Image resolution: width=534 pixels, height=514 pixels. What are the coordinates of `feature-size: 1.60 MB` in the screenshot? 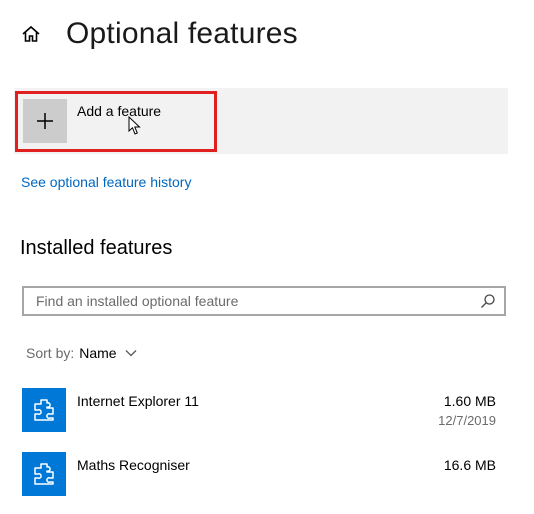 It's located at (469, 401).